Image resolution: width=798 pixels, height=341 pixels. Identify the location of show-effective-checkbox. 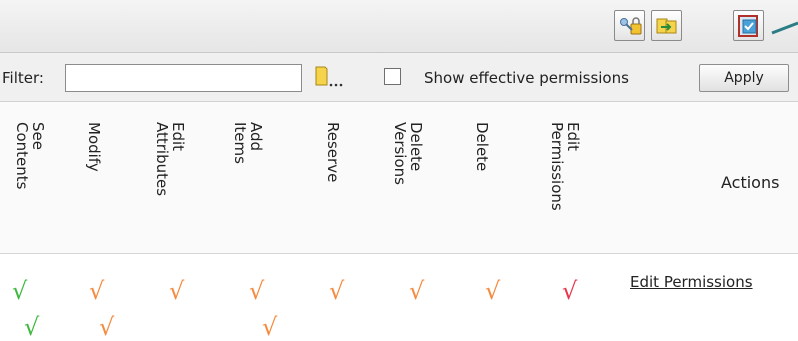
(392, 76).